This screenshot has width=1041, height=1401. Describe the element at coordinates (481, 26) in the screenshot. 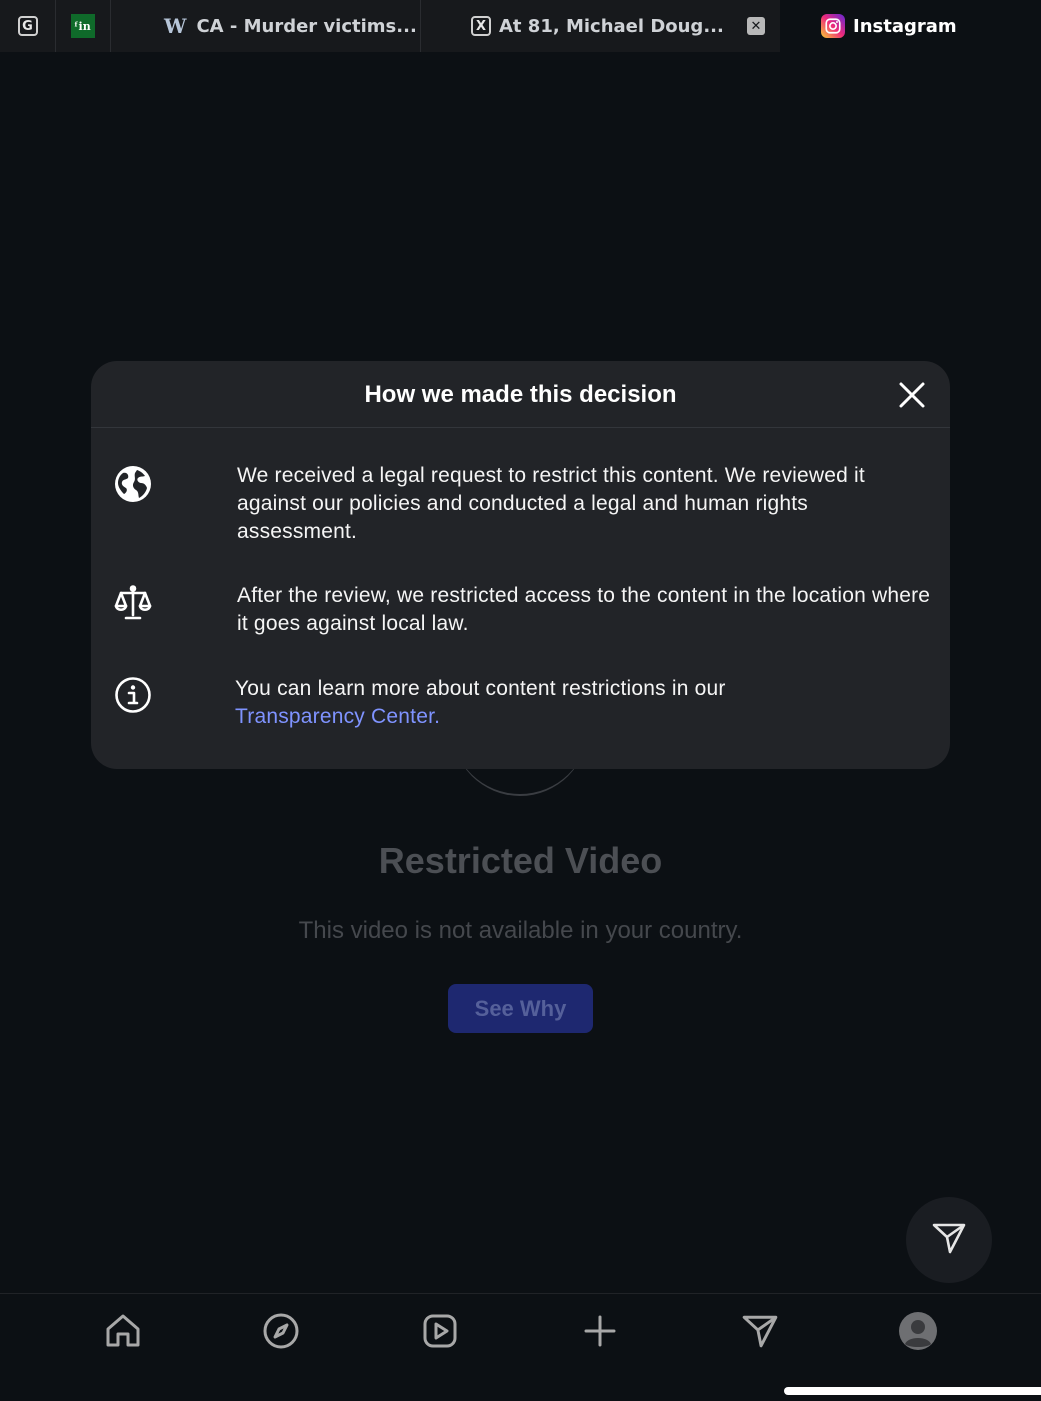

I see `x-icon: X` at that location.